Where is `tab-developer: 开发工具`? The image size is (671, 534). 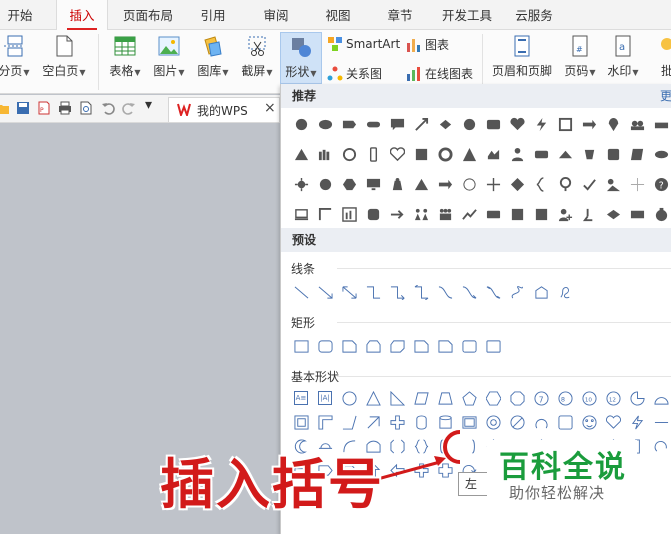
tab-developer: 开发工具 is located at coordinates (467, 15).